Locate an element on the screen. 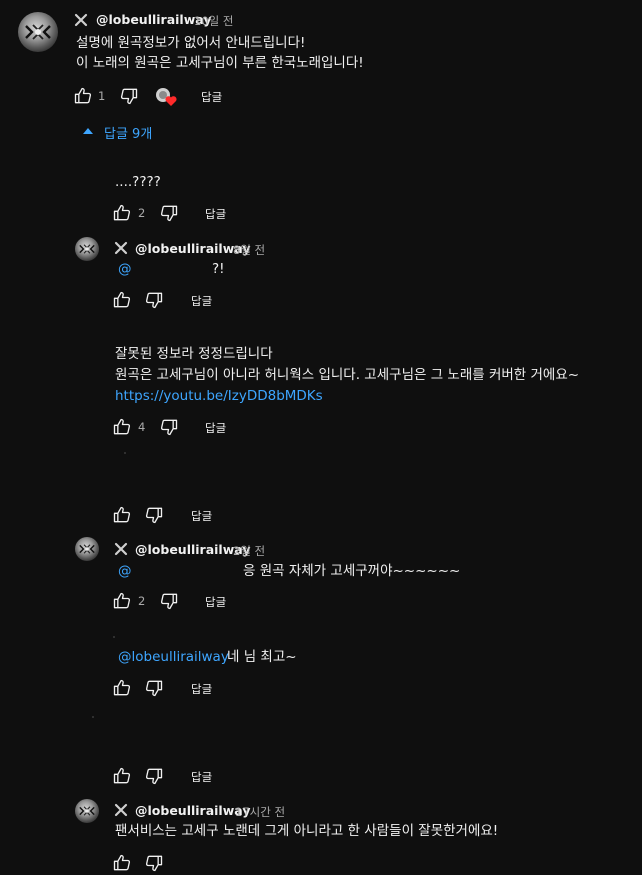  replies-toggle: 답글 9개 is located at coordinates (127, 132).